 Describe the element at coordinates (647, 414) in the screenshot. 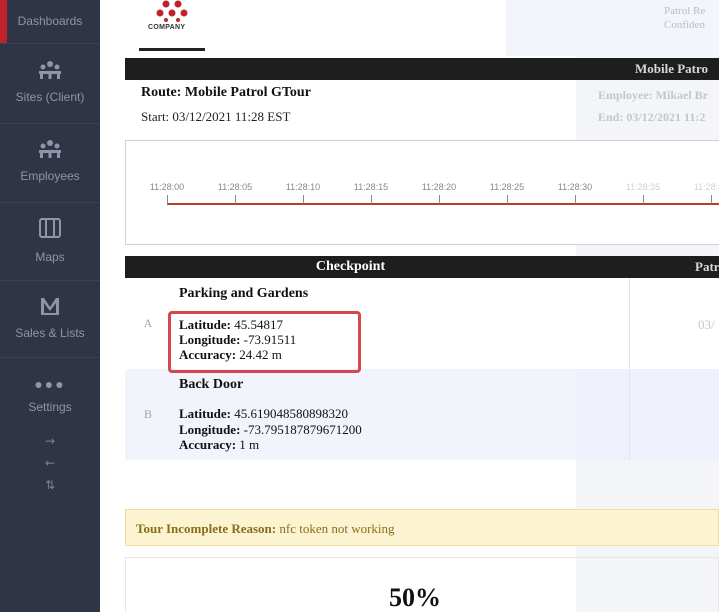

I see `checkpoint-time-cell` at that location.